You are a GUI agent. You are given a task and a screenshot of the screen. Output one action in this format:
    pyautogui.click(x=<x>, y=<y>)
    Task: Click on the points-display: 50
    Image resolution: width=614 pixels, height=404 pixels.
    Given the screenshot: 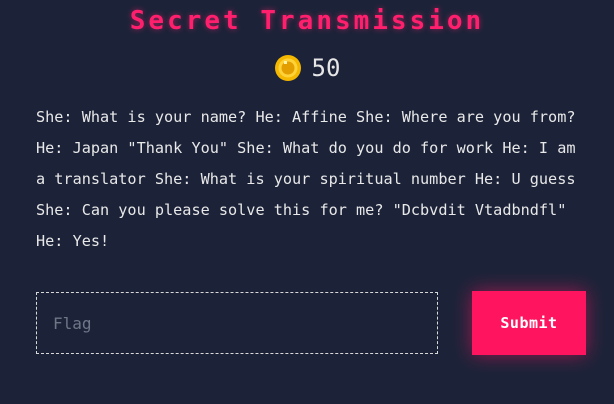 What is the action you would take?
    pyautogui.click(x=307, y=68)
    